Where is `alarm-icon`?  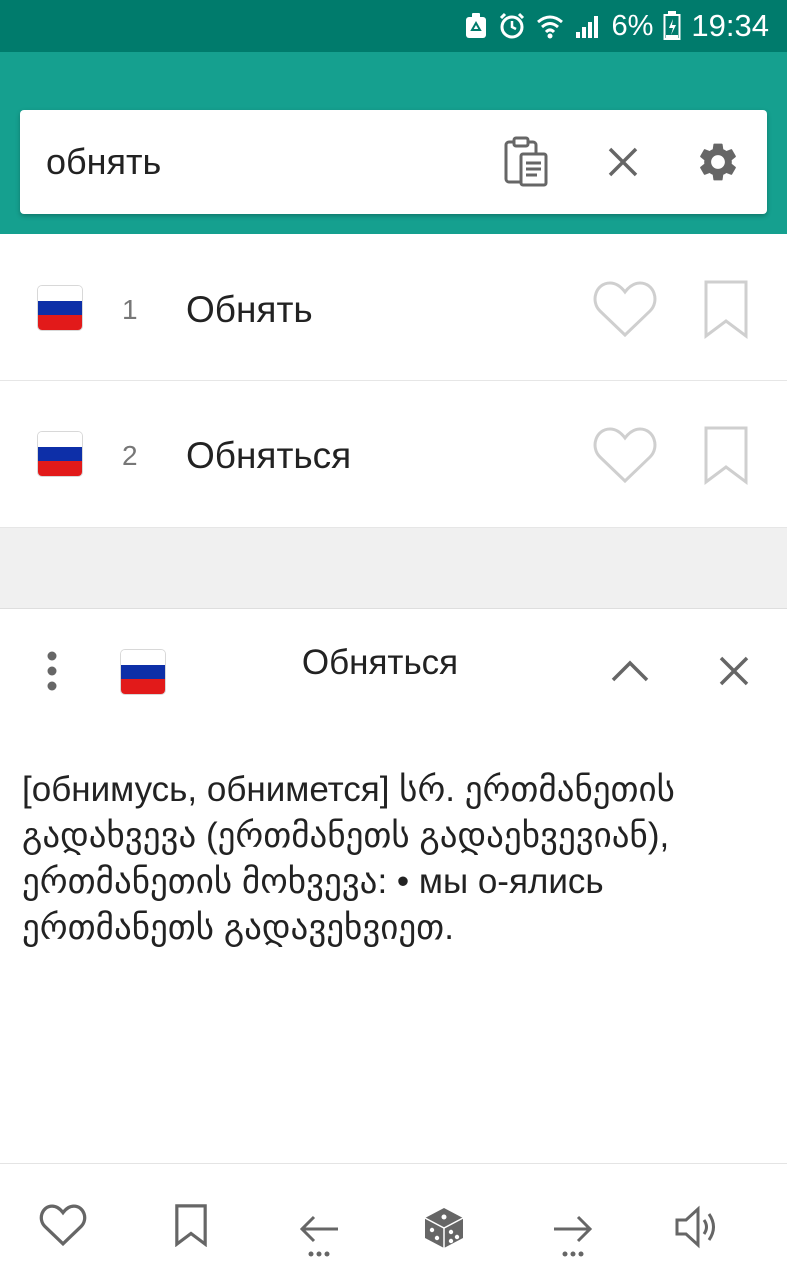
alarm-icon is located at coordinates (511, 25).